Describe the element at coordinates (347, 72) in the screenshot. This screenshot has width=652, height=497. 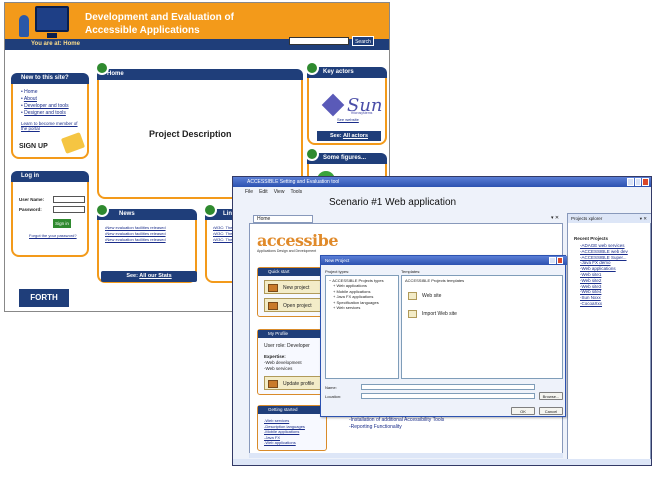
I see `key-actors-title: Key actors` at that location.